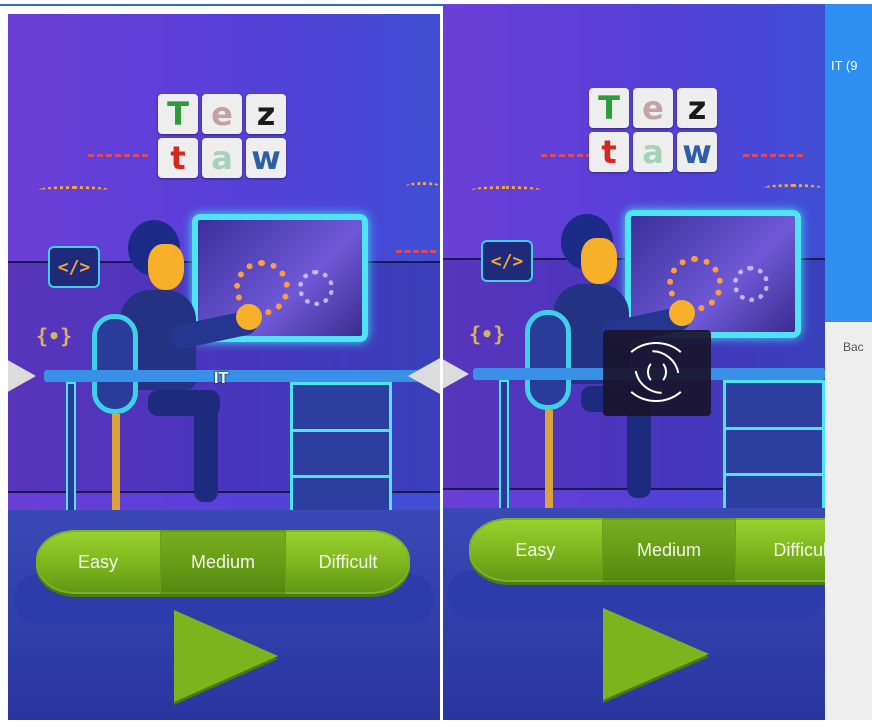 The width and height of the screenshot is (872, 722). What do you see at coordinates (844, 65) in the screenshot?
I see `side-panel-title: IT (9` at bounding box center [844, 65].